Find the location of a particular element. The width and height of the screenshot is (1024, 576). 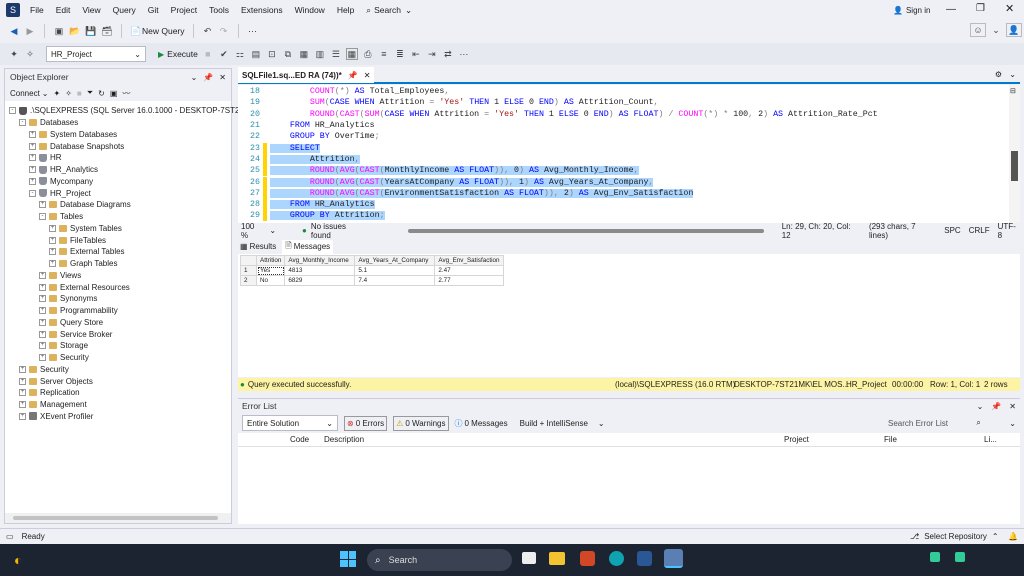

error-search-input: Search Error List ⌕ ⌄ is located at coordinates (952, 423).